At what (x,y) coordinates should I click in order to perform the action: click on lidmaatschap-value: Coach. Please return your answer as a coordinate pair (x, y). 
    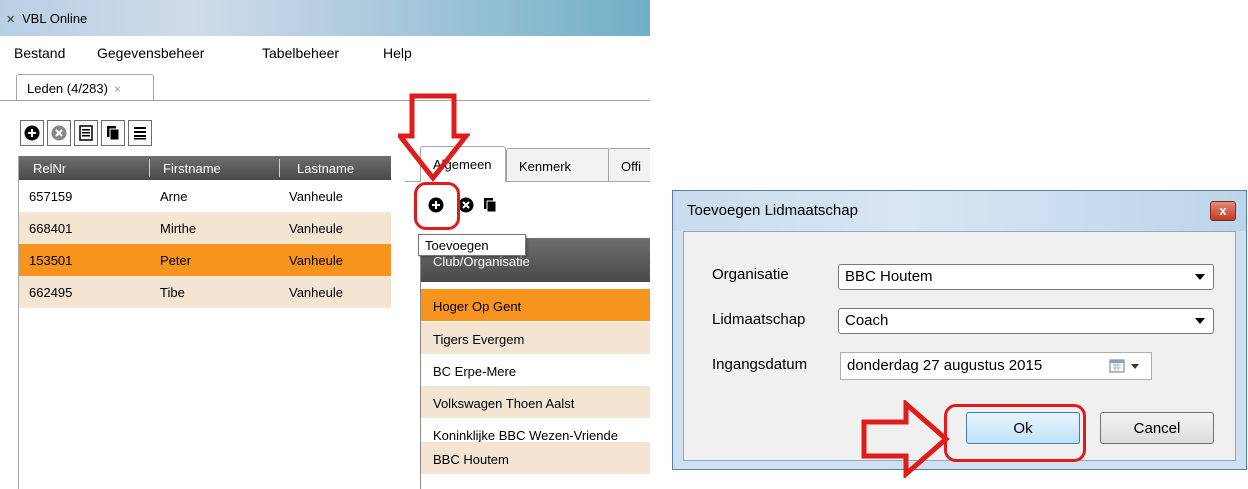
    Looking at the image, I should click on (867, 320).